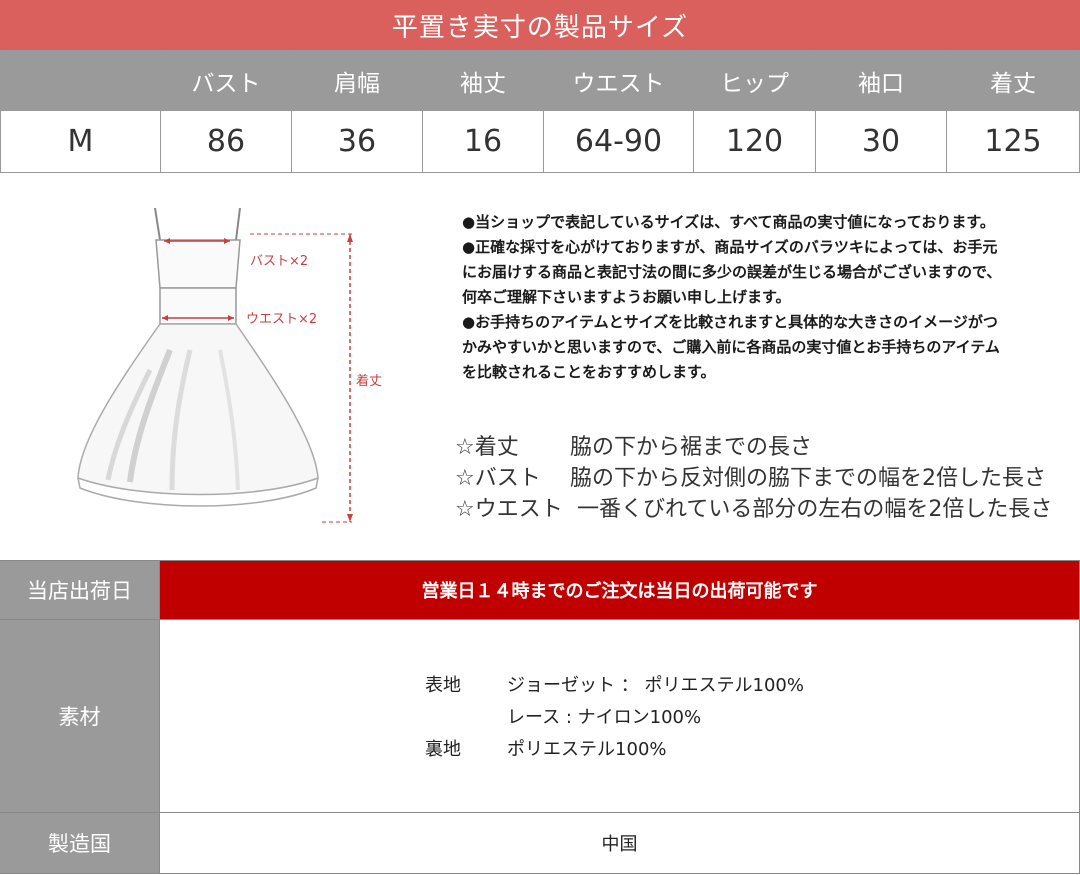  What do you see at coordinates (691, 447) in the screenshot?
I see `definition-desc: 脇の下から裾までの長さ` at bounding box center [691, 447].